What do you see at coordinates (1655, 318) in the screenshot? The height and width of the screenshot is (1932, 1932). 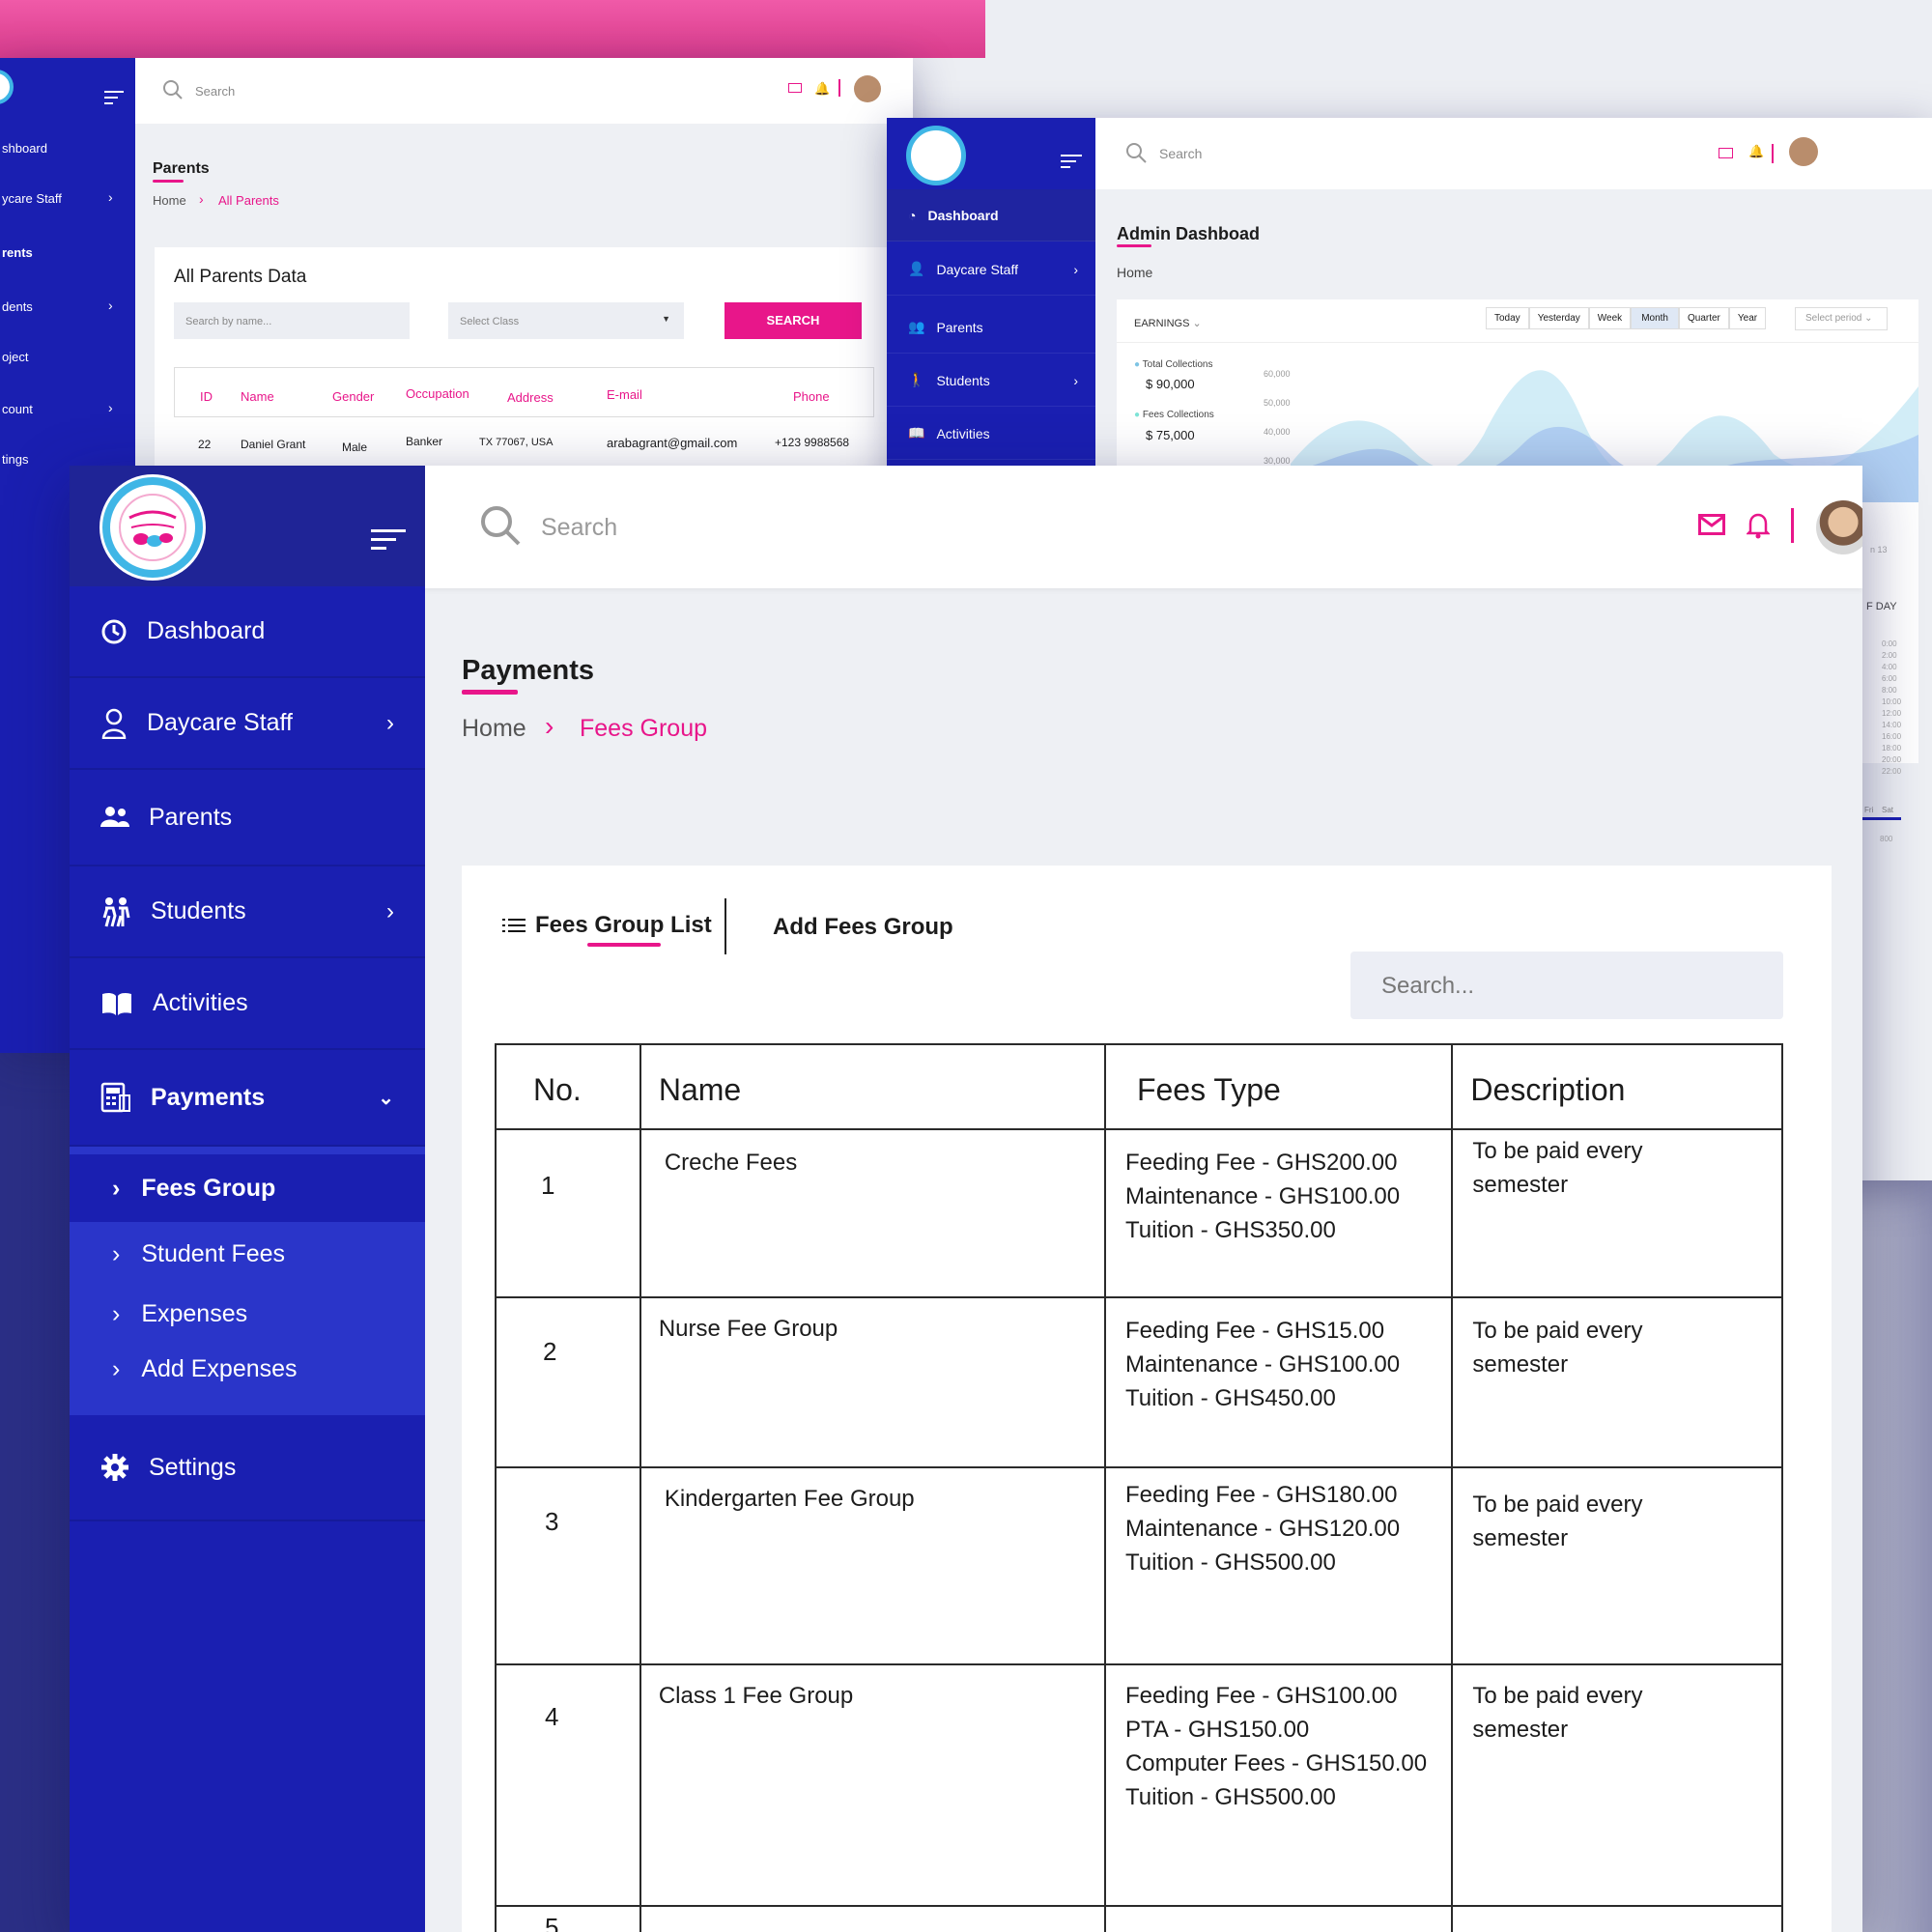 I see `period-month: Month` at bounding box center [1655, 318].